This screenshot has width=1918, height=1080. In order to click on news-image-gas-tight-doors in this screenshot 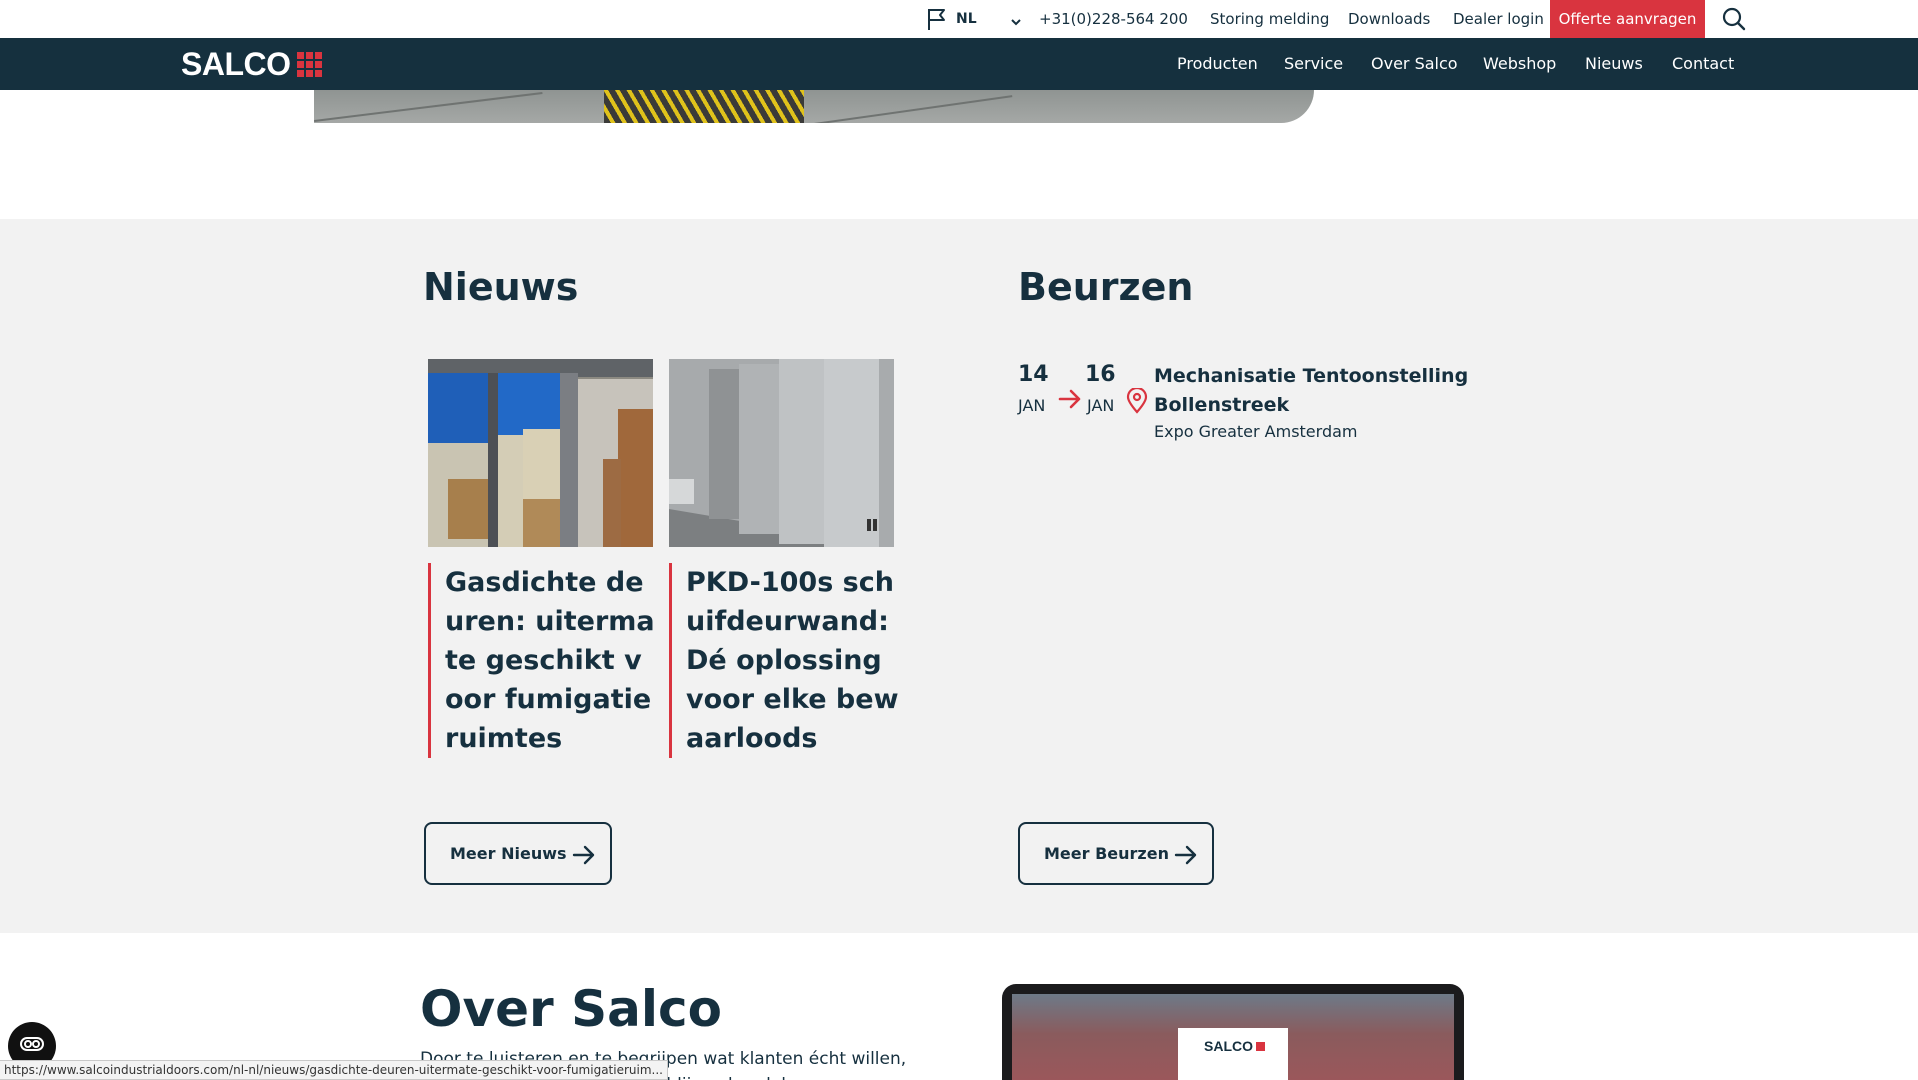, I will do `click(540, 453)`.